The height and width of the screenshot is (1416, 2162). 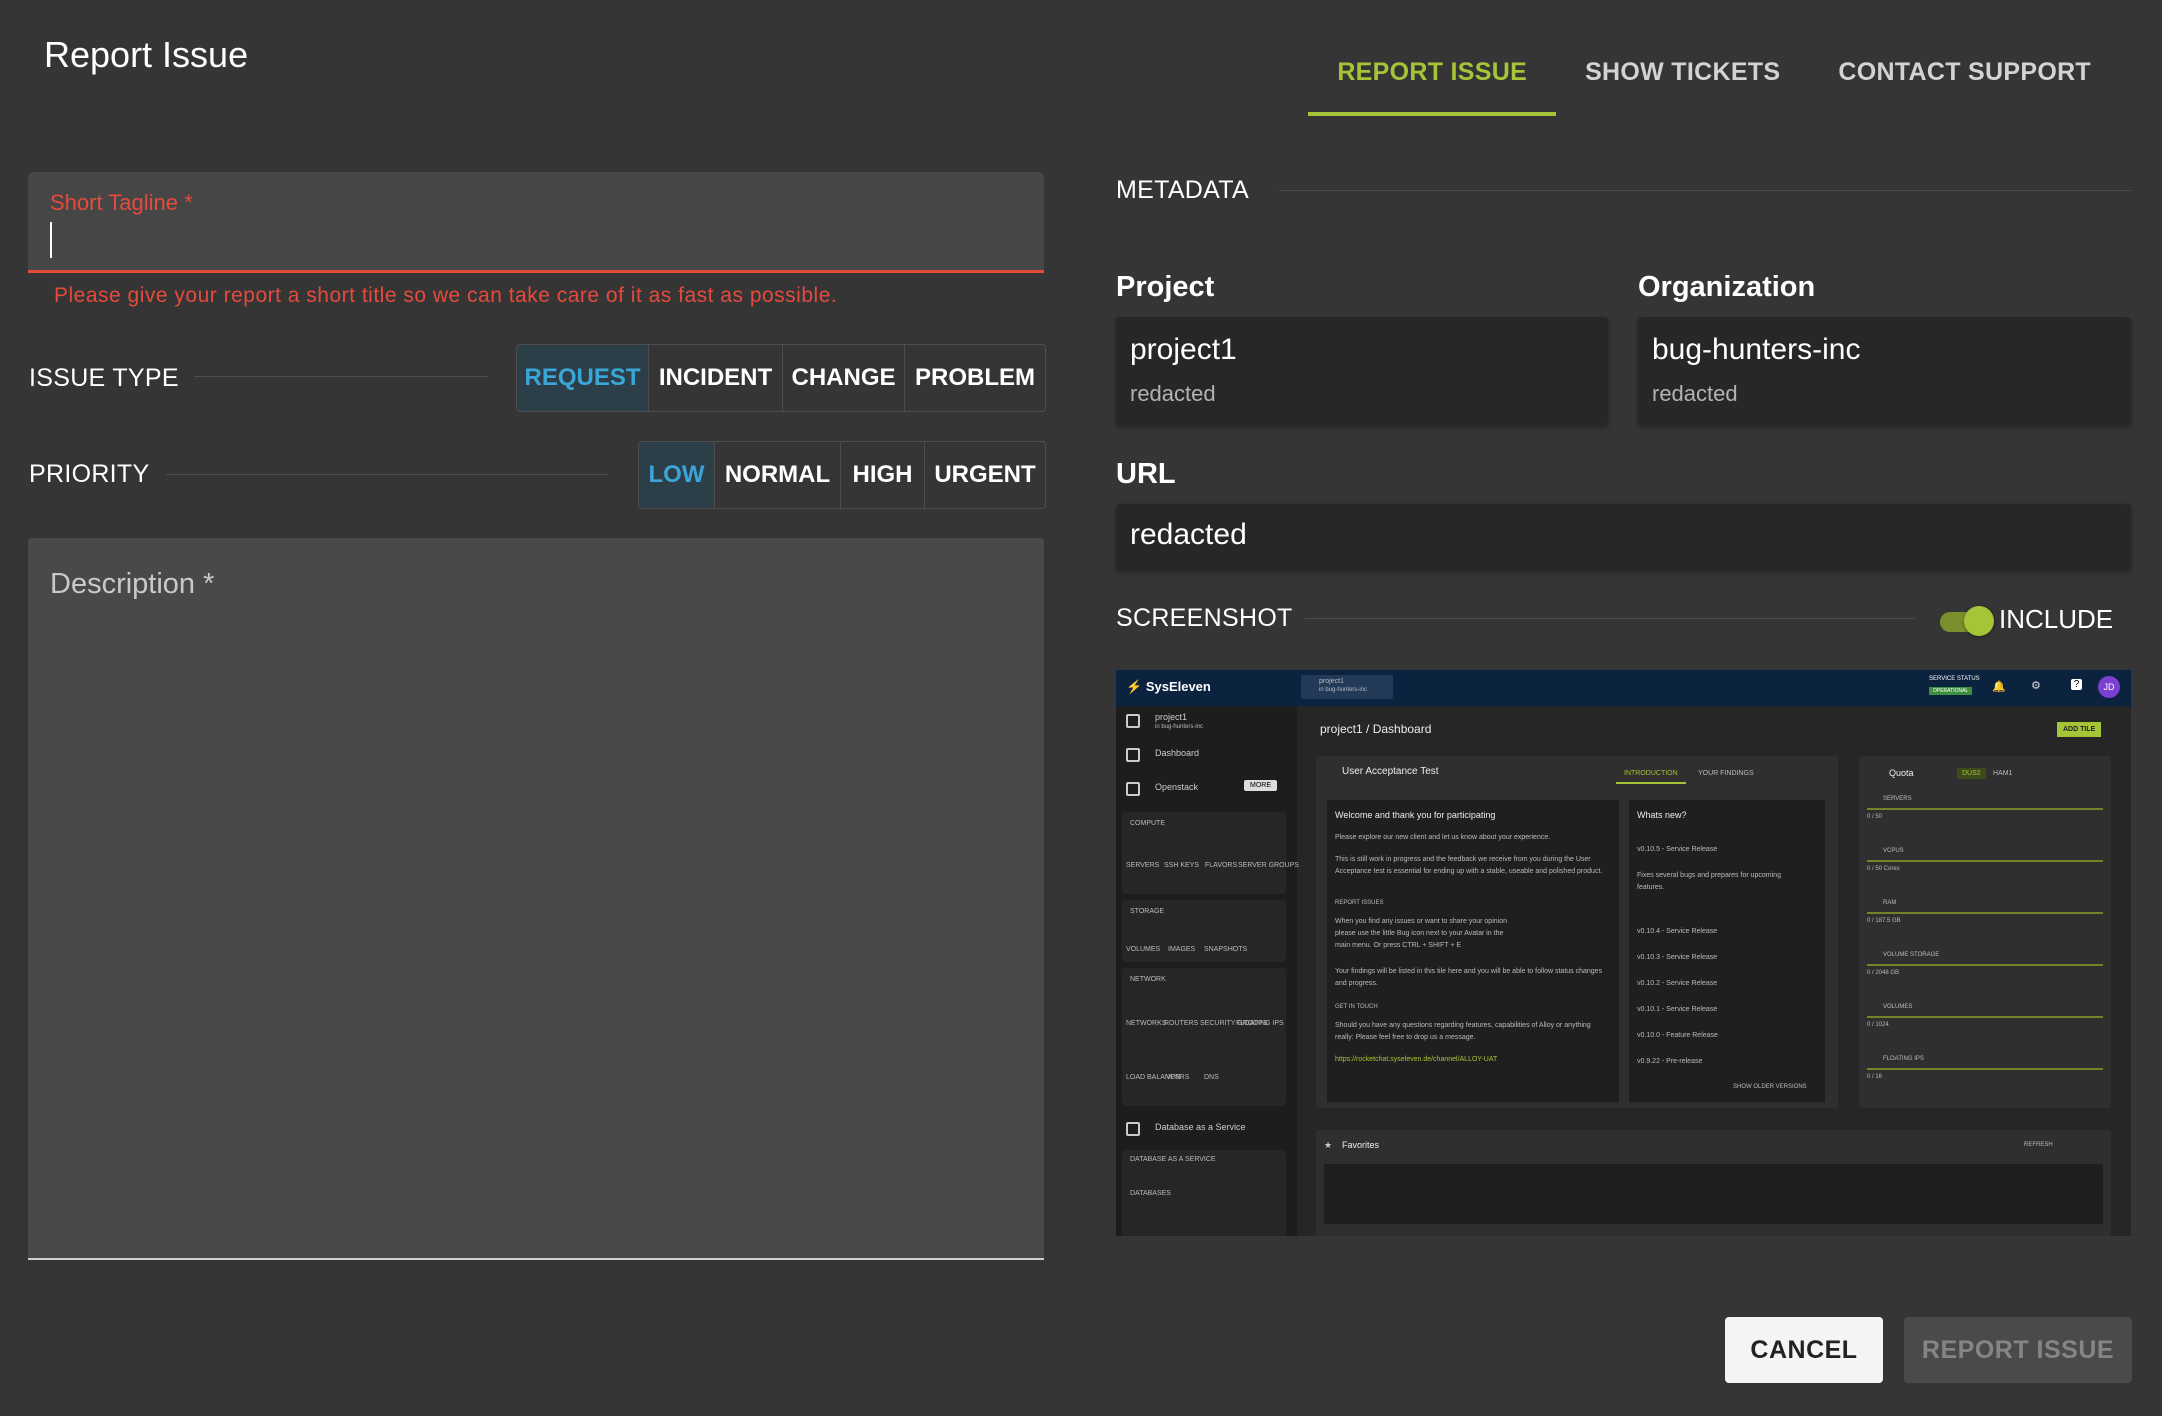 What do you see at coordinates (1147, 911) in the screenshot?
I see `preview-storage-label: STORAGE` at bounding box center [1147, 911].